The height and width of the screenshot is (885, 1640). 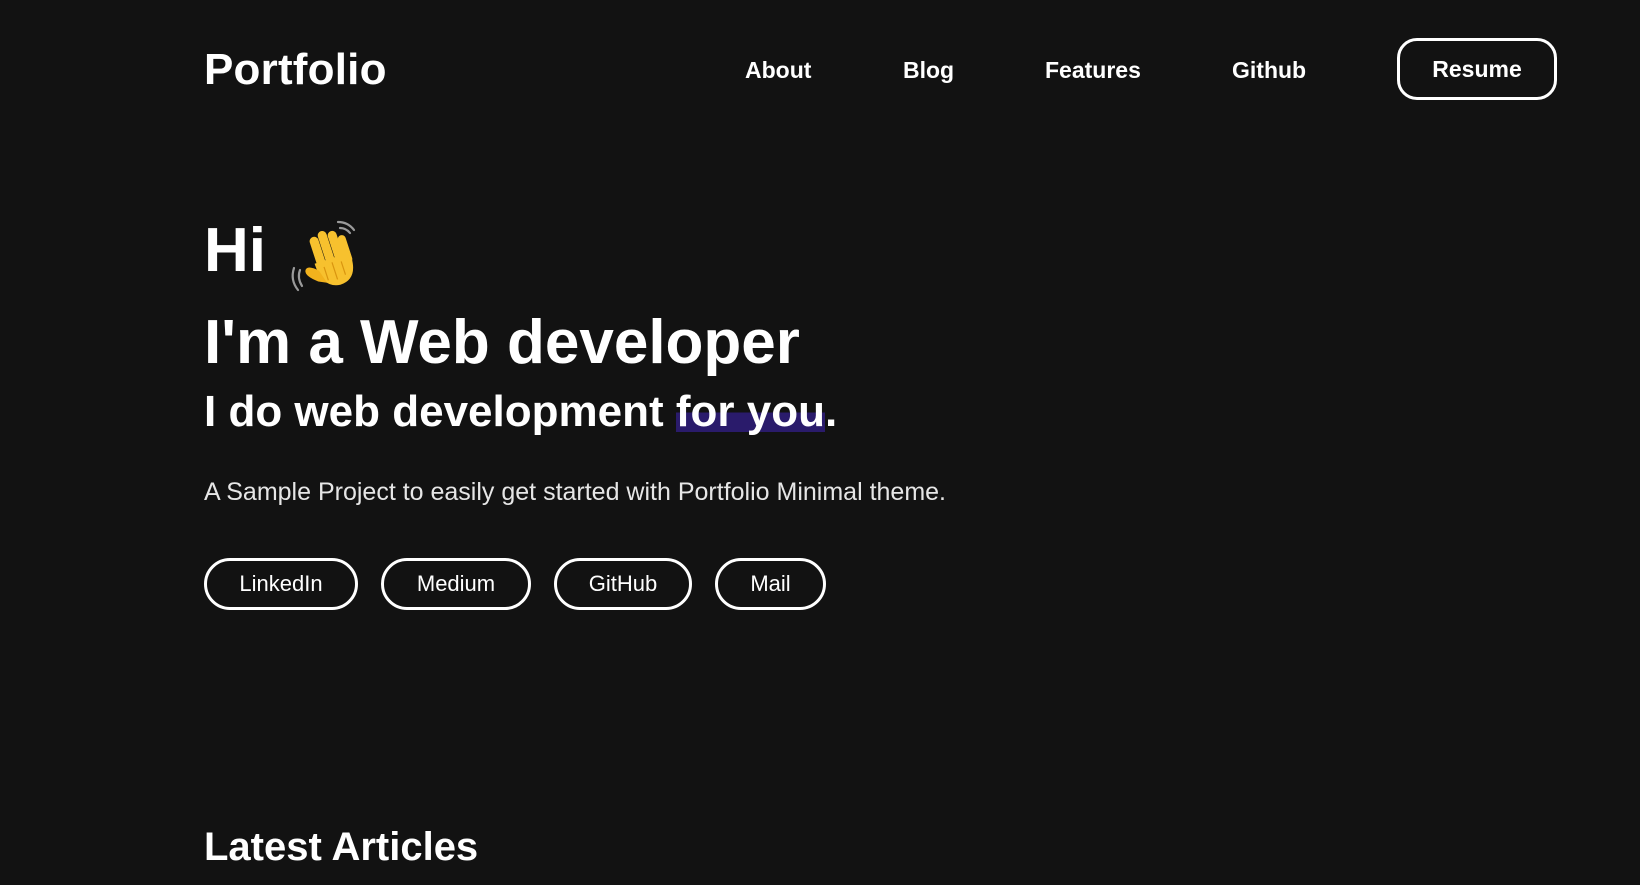 What do you see at coordinates (750, 411) in the screenshot?
I see `subheadline-highlight: for you` at bounding box center [750, 411].